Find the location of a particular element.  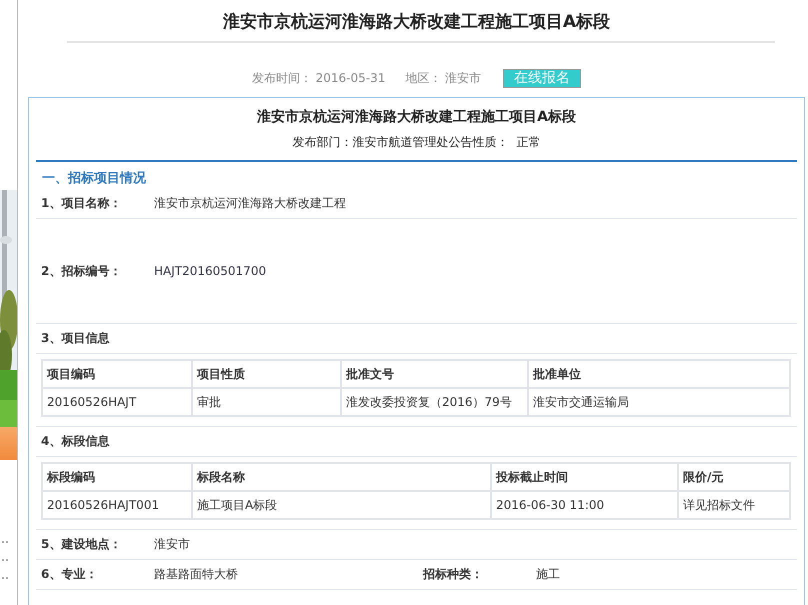

department-text: 发布部门：淮安市航道管理处公告性质： 正常 is located at coordinates (417, 142).